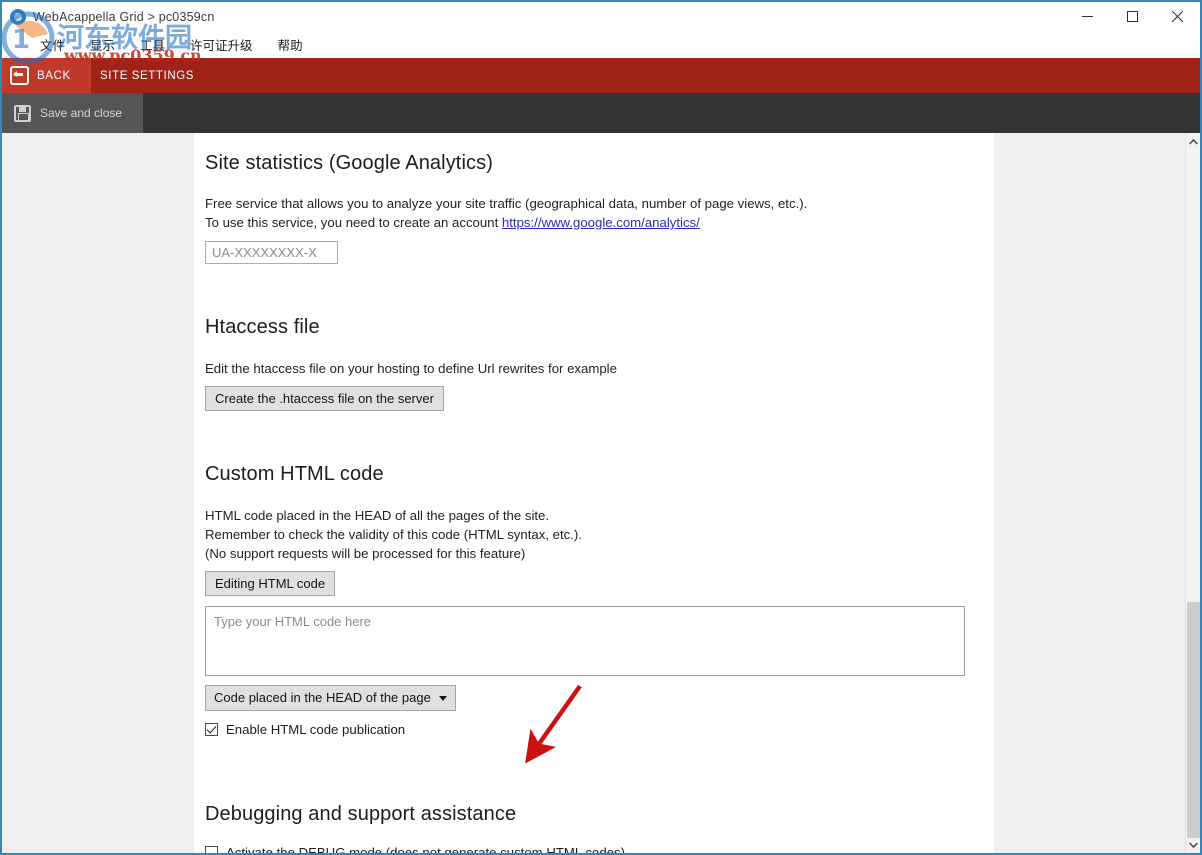  I want to click on back-button: BACK, so click(46, 75).